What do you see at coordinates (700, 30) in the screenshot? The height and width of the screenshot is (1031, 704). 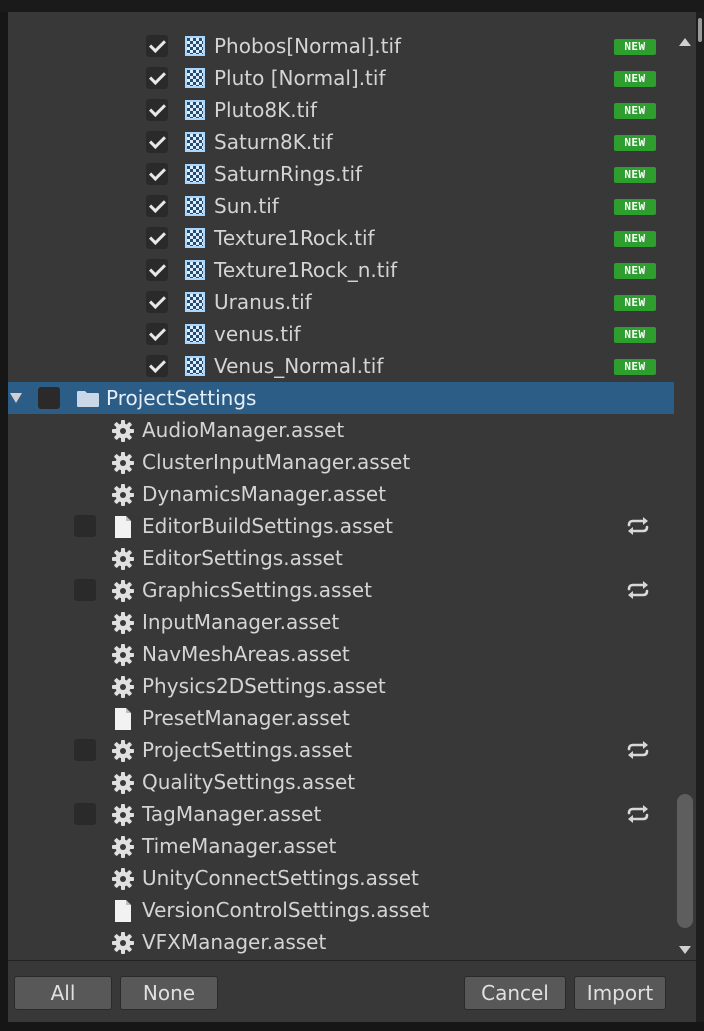 I see `resize-grip` at bounding box center [700, 30].